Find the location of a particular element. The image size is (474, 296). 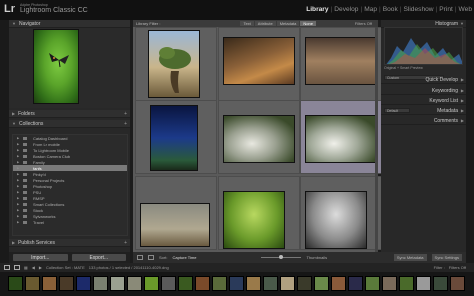

sort-select: Capture Time is located at coordinates (184, 257).